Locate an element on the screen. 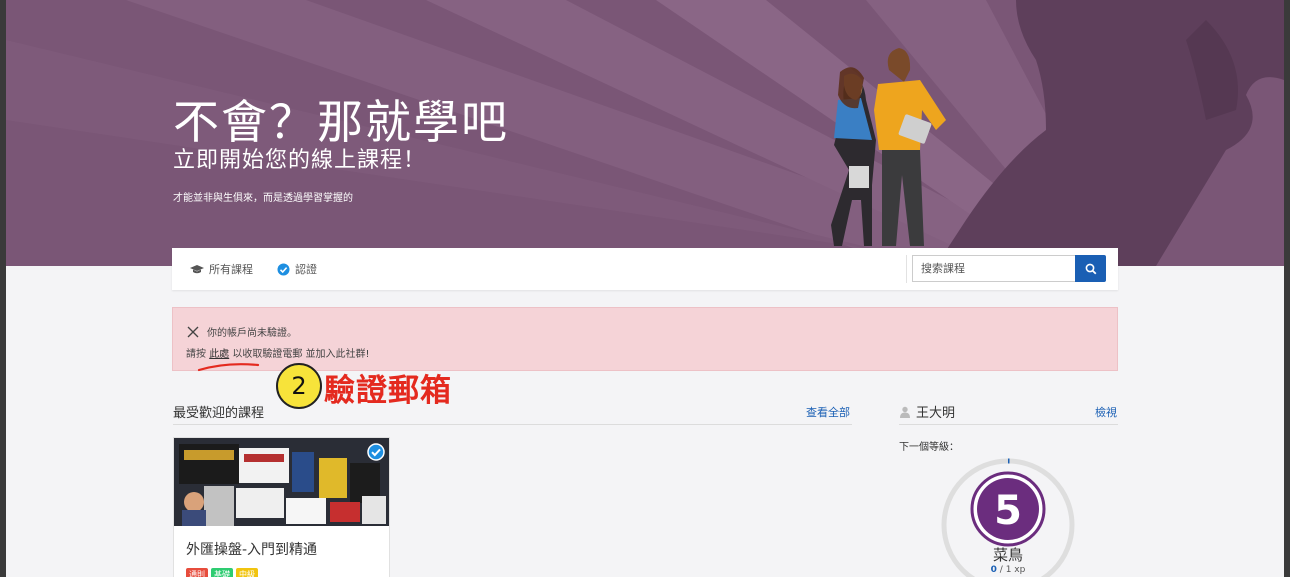  profile-header: 王大明 is located at coordinates (927, 411).